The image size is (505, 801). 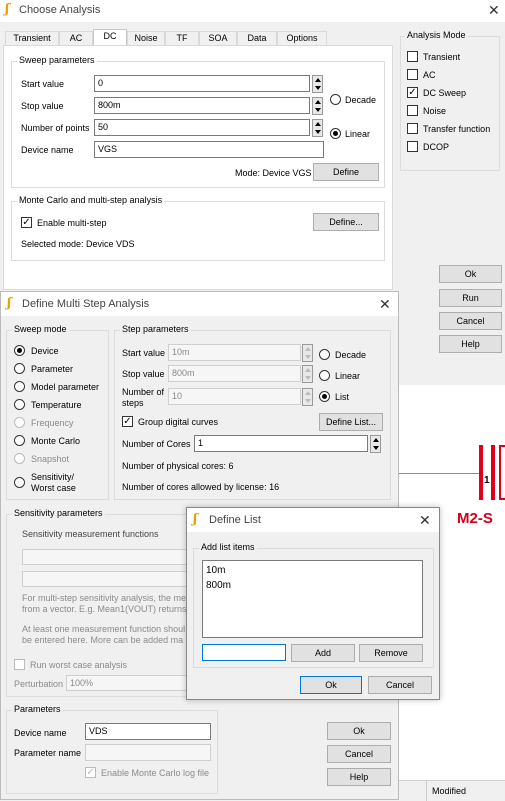 What do you see at coordinates (110, 37) in the screenshot?
I see `tab-dc: DC` at bounding box center [110, 37].